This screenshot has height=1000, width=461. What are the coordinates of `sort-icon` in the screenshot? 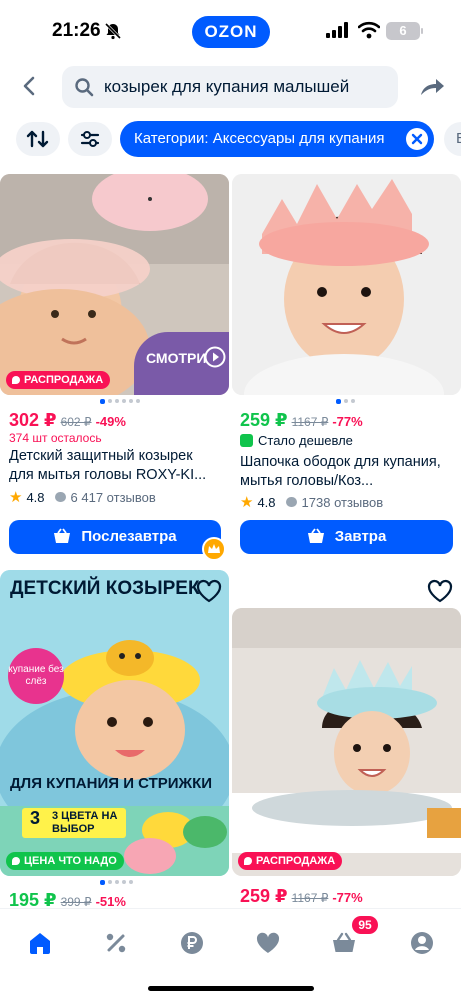 It's located at (37, 139).